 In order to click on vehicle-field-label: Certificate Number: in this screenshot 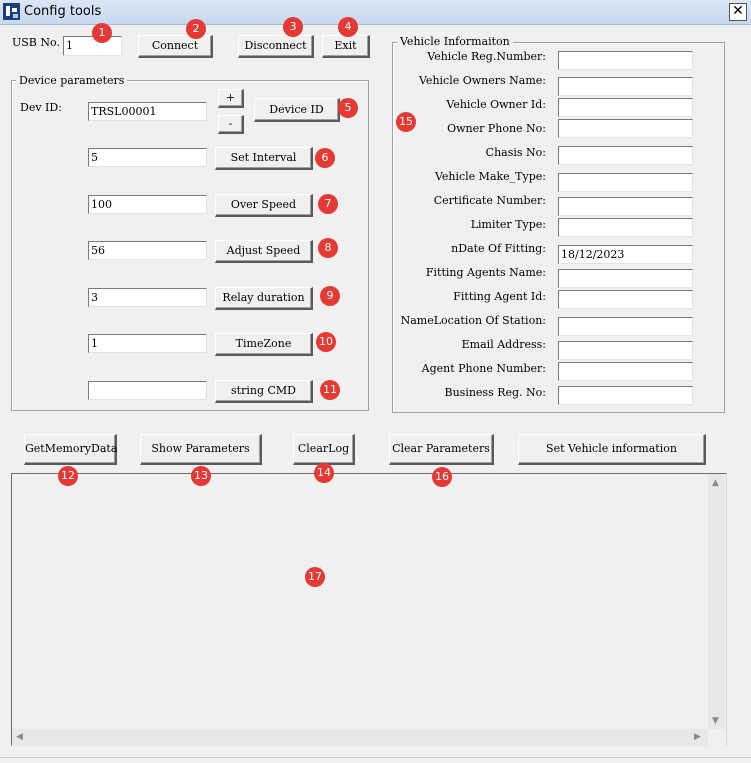, I will do `click(489, 200)`.